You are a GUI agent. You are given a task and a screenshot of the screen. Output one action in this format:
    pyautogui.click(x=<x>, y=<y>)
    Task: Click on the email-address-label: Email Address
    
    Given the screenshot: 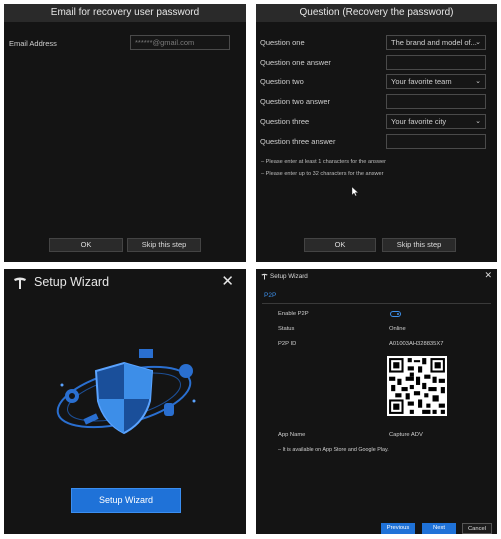 What is the action you would take?
    pyautogui.click(x=33, y=43)
    